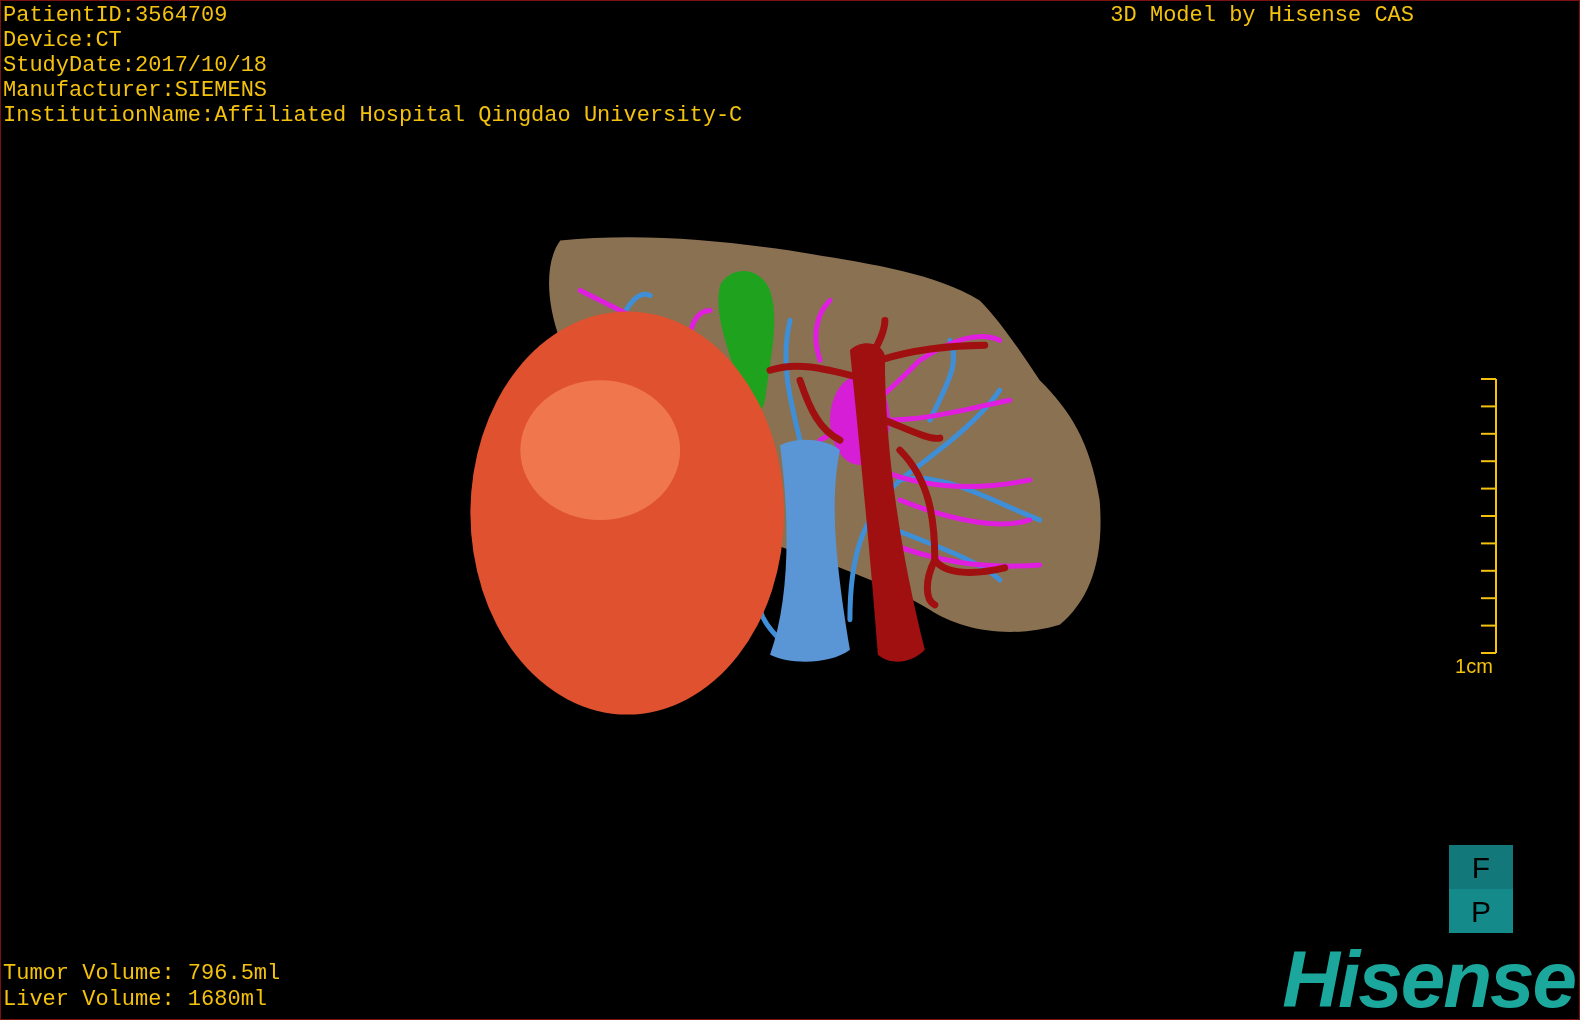  I want to click on patient-info-text: StudyDate:2017/10/18, so click(136, 65).